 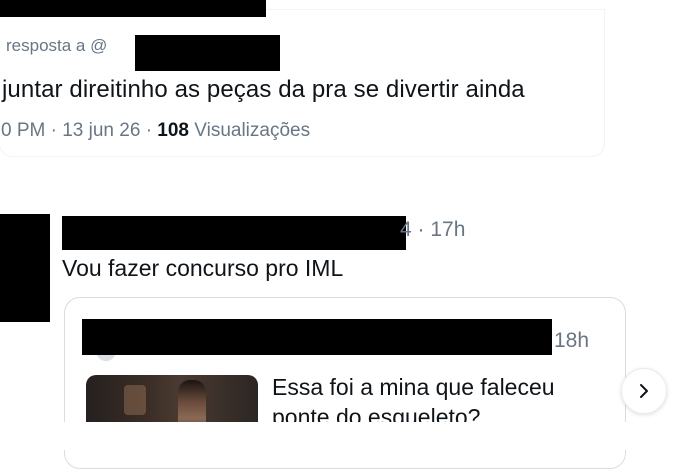 What do you see at coordinates (173, 130) in the screenshot?
I see `view-count: 108` at bounding box center [173, 130].